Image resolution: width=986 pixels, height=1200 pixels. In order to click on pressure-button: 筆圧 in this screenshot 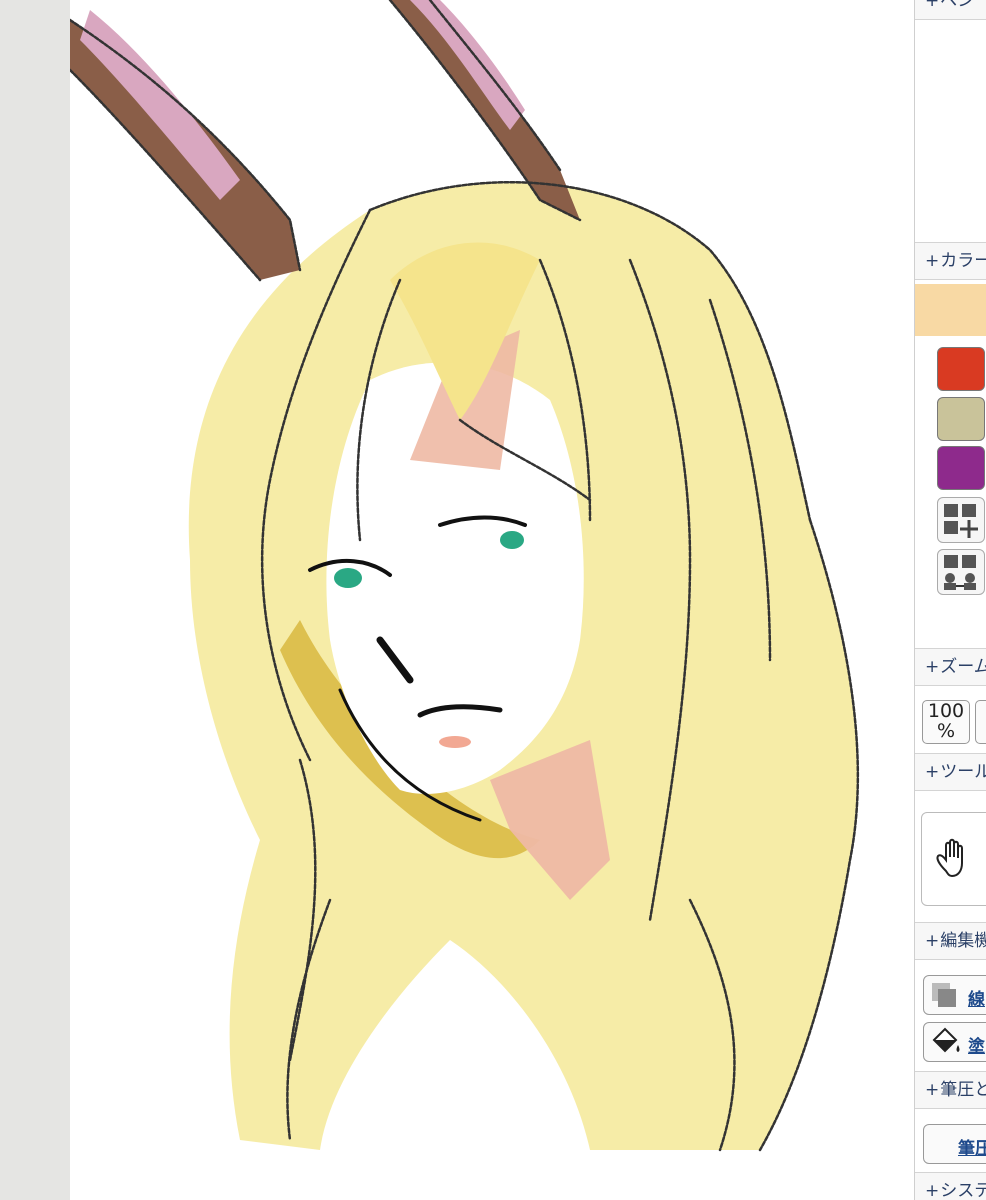, I will do `click(954, 1144)`.